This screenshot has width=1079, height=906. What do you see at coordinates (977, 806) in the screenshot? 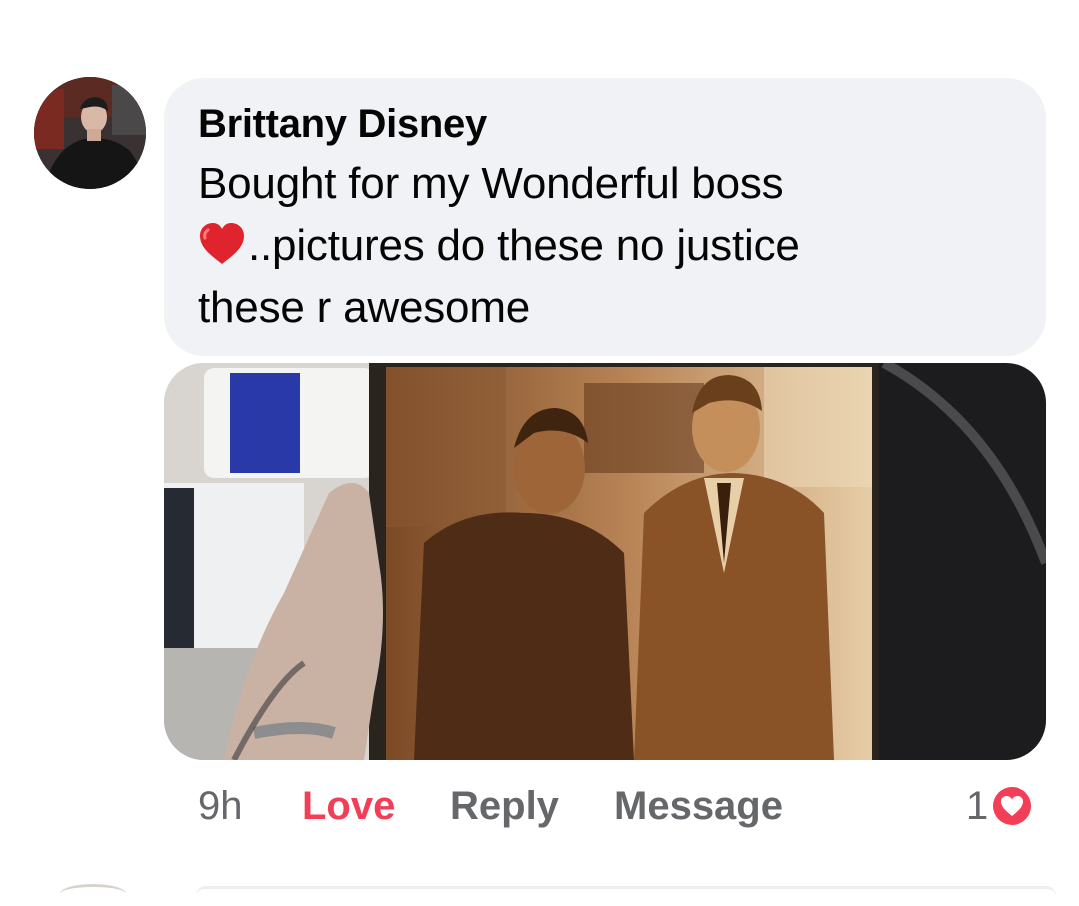
I see `reaction-count: 1` at bounding box center [977, 806].